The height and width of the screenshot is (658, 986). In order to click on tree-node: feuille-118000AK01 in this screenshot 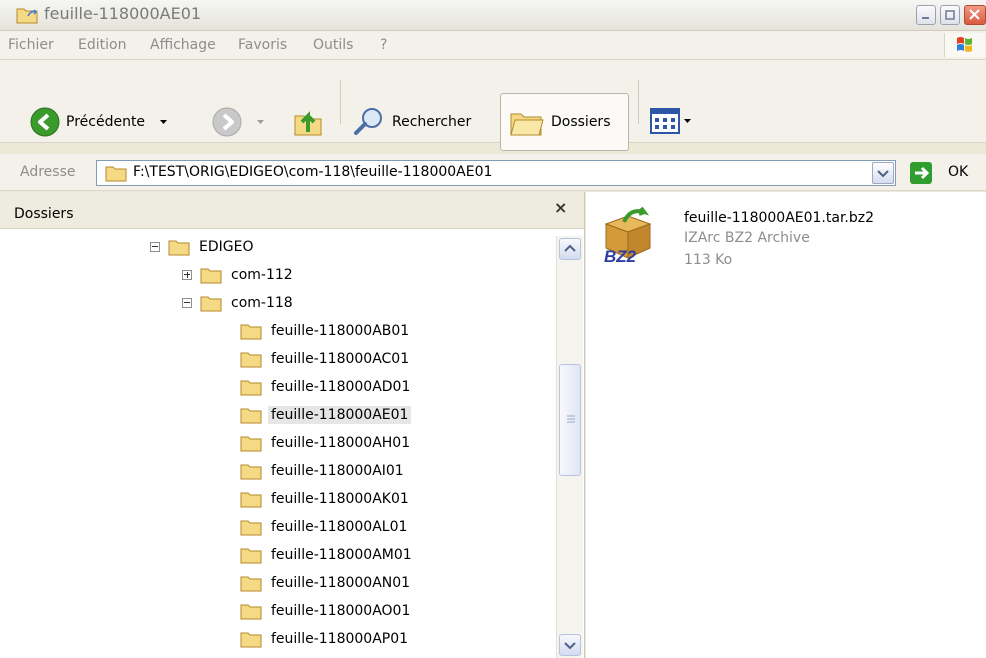, I will do `click(326, 499)`.